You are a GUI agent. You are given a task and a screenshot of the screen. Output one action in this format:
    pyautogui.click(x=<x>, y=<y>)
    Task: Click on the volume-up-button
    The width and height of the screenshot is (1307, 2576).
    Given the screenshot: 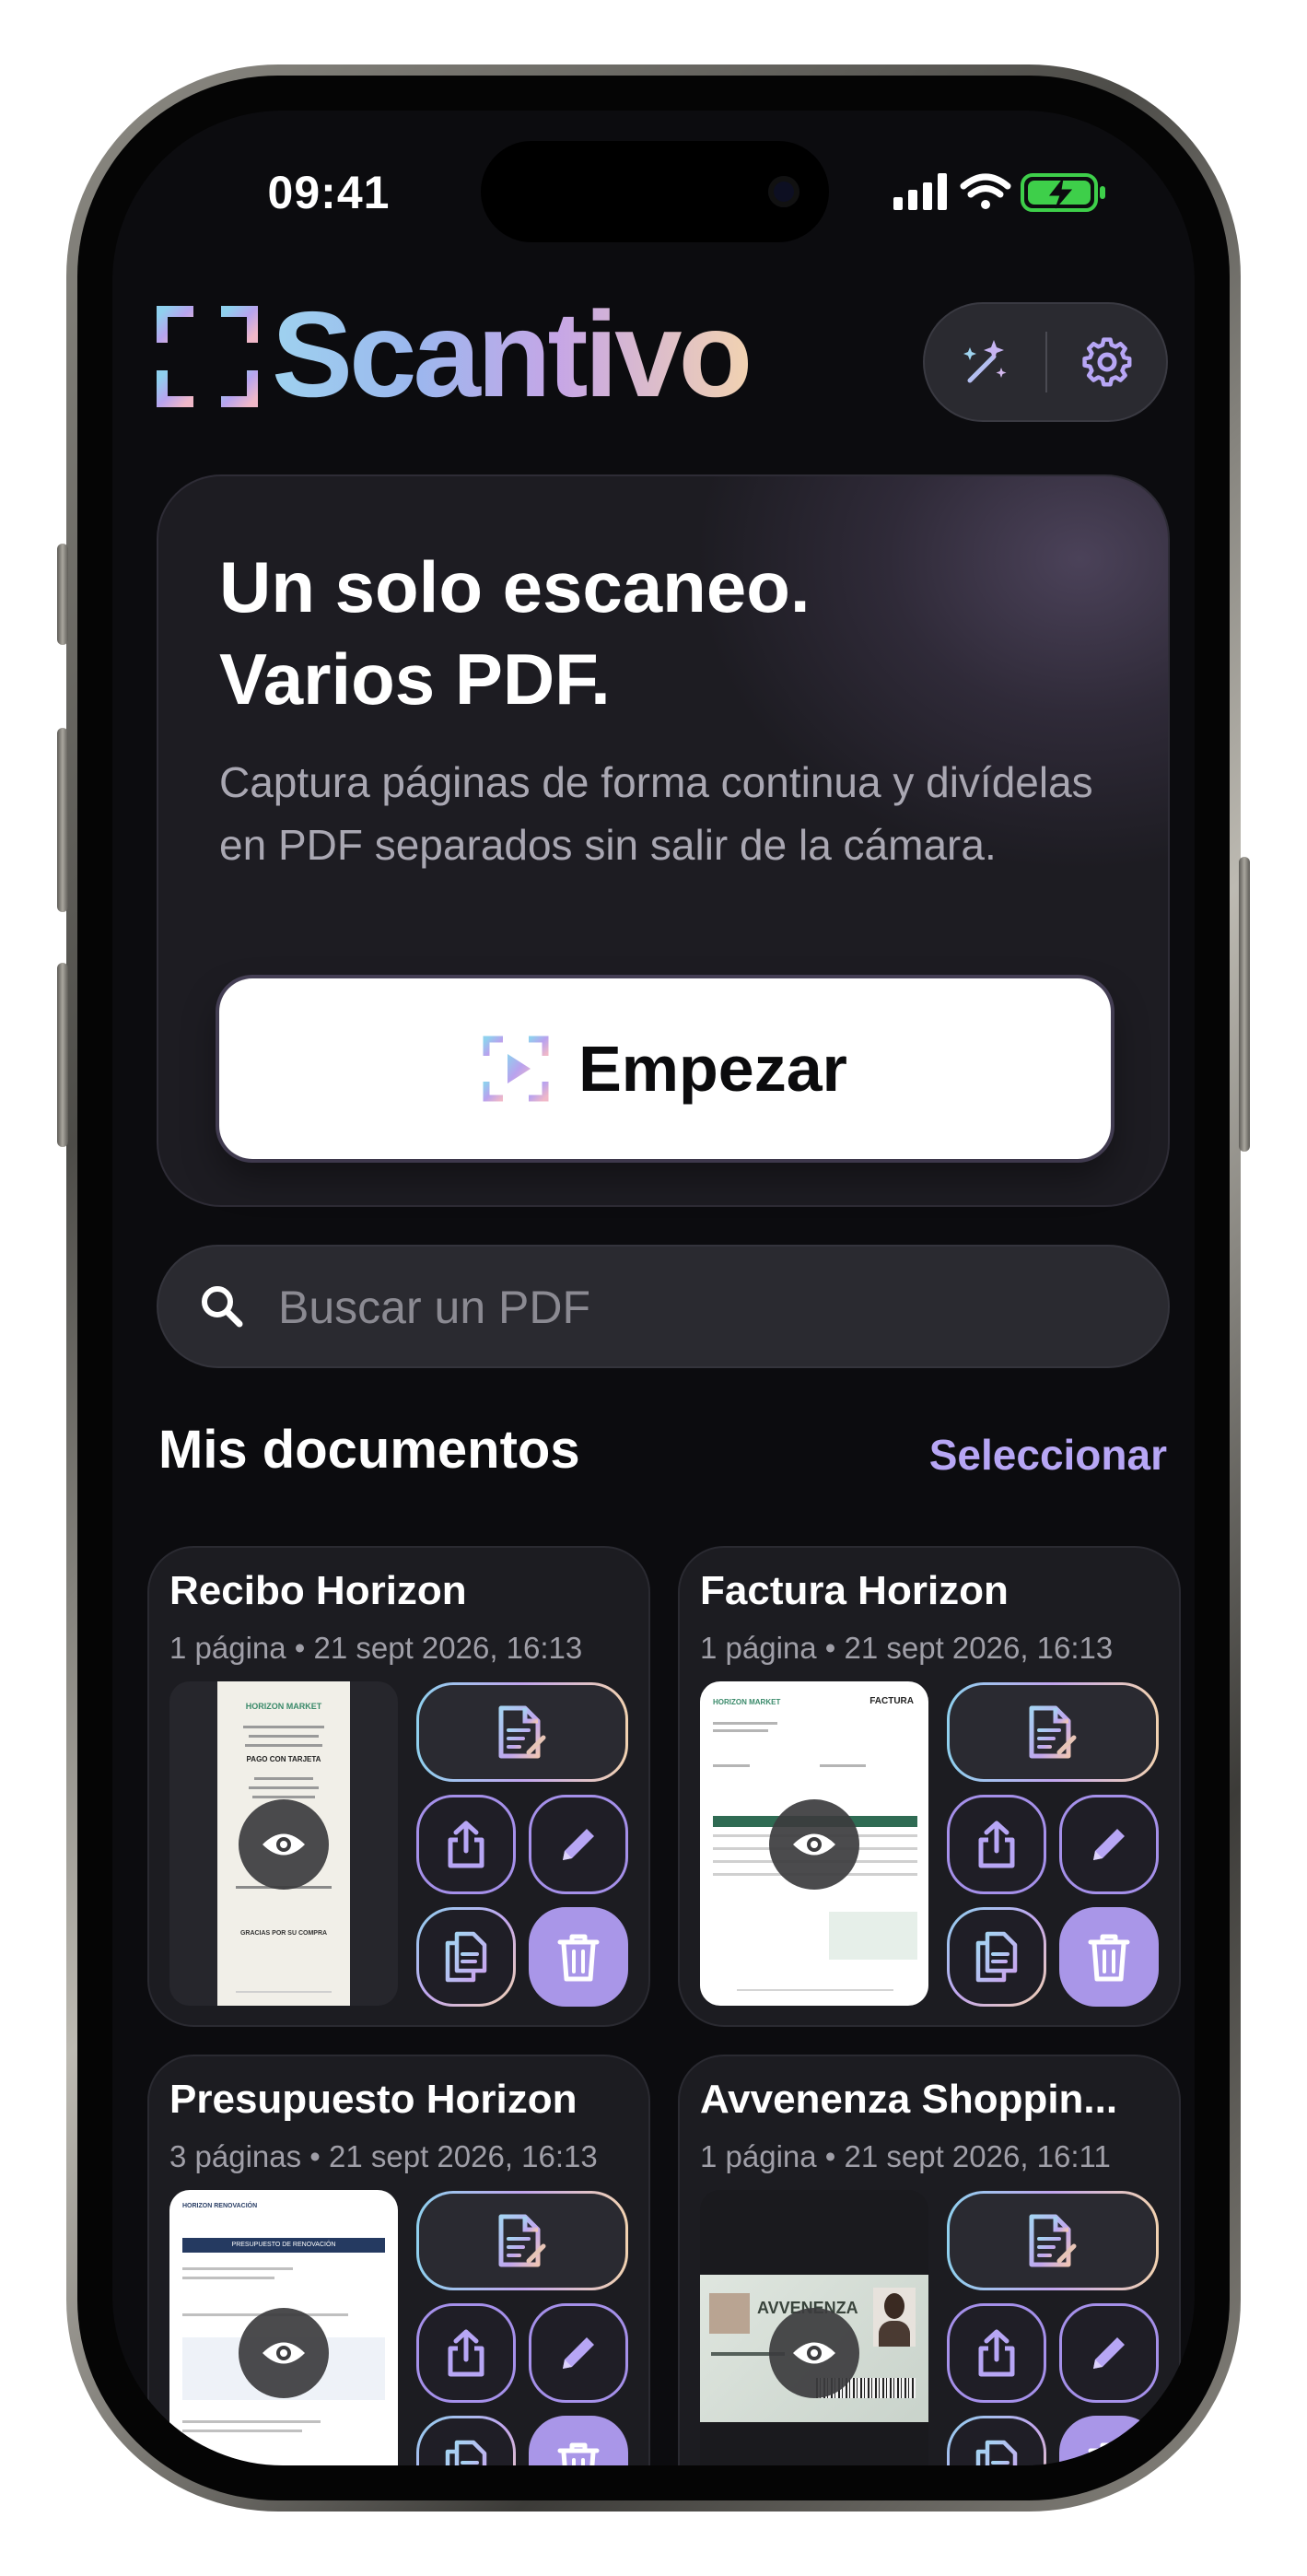 What is the action you would take?
    pyautogui.click(x=63, y=820)
    